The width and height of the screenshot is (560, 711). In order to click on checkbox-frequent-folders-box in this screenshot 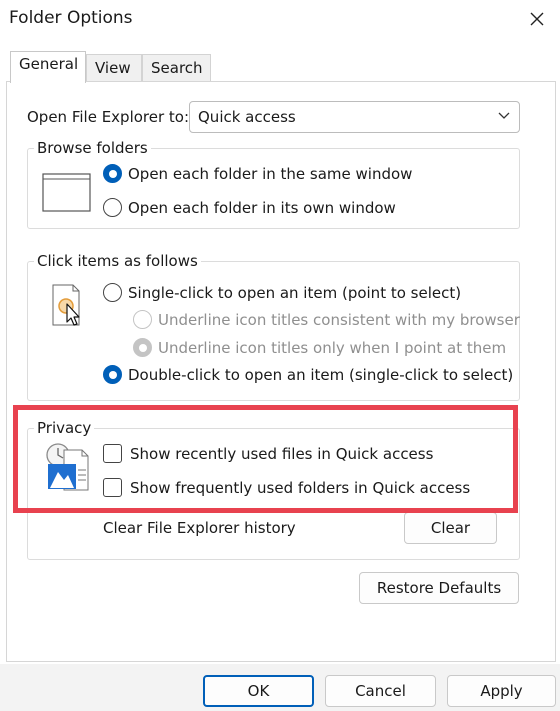, I will do `click(112, 487)`.